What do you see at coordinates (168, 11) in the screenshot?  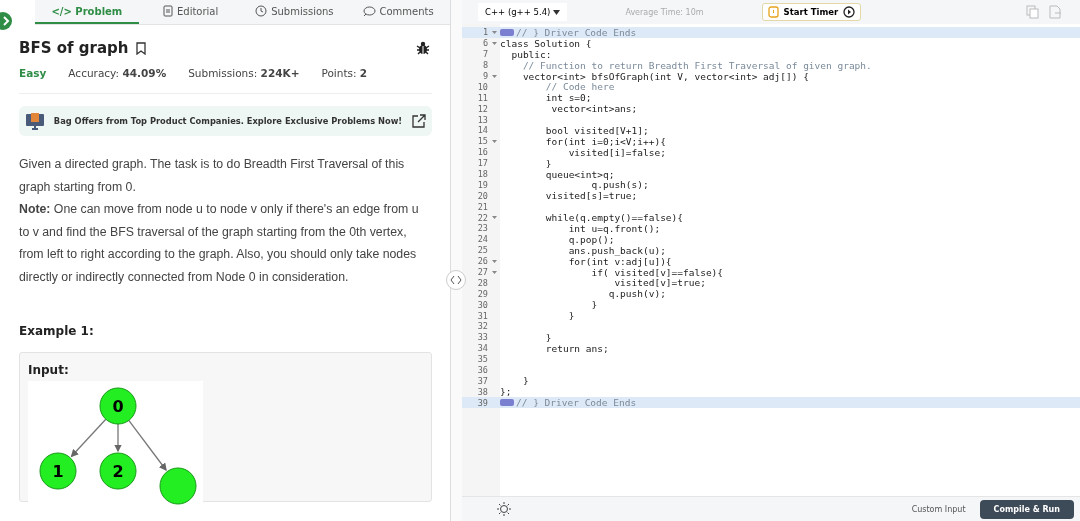 I see `document-icon` at bounding box center [168, 11].